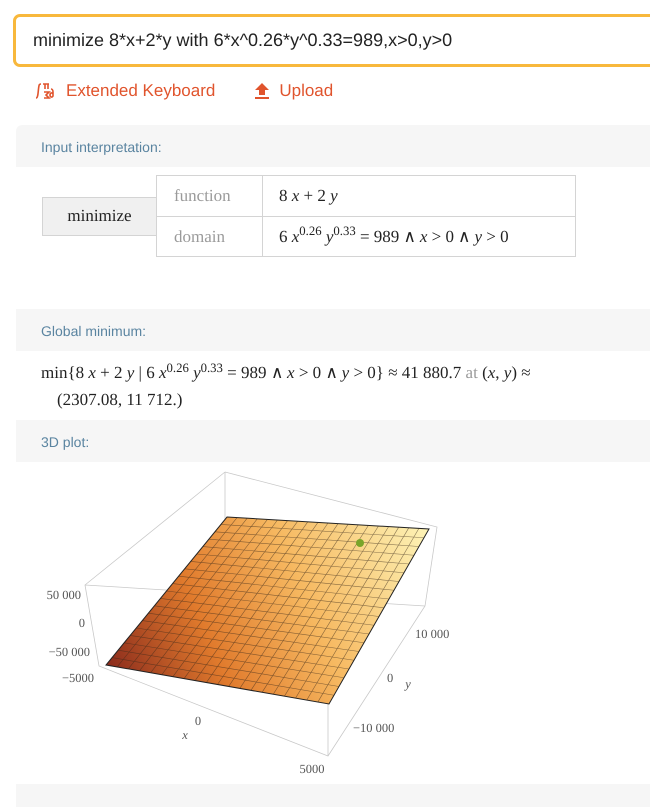  I want to click on x-tick-label: 5000, so click(312, 769).